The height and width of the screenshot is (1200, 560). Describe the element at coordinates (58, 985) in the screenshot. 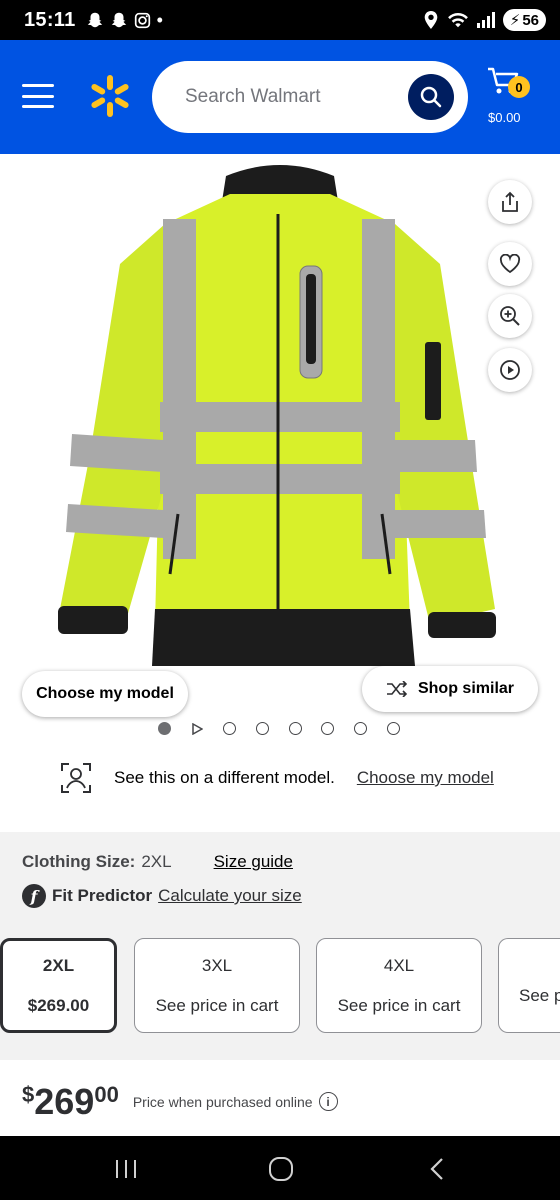

I see `size-option-2xl: 2XL $269.00` at that location.